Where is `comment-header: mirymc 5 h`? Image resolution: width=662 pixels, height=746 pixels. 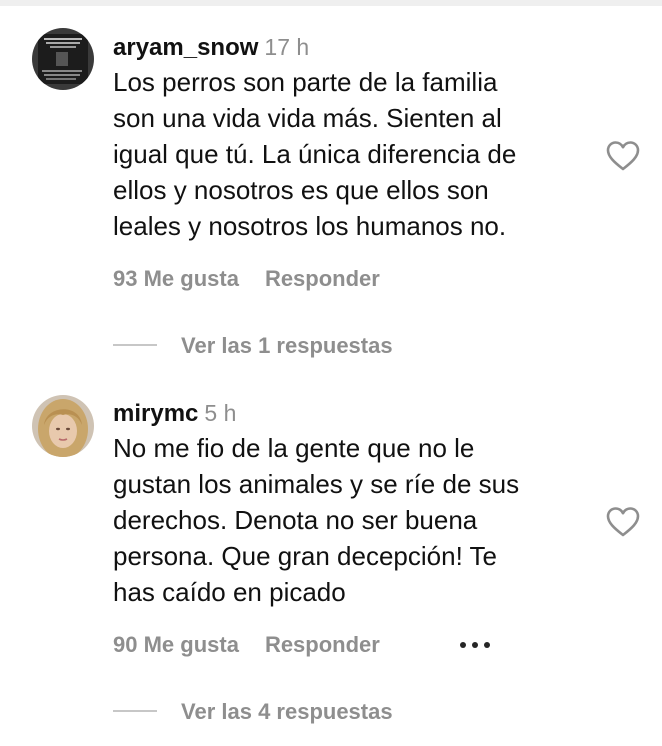 comment-header: mirymc 5 h is located at coordinates (174, 414).